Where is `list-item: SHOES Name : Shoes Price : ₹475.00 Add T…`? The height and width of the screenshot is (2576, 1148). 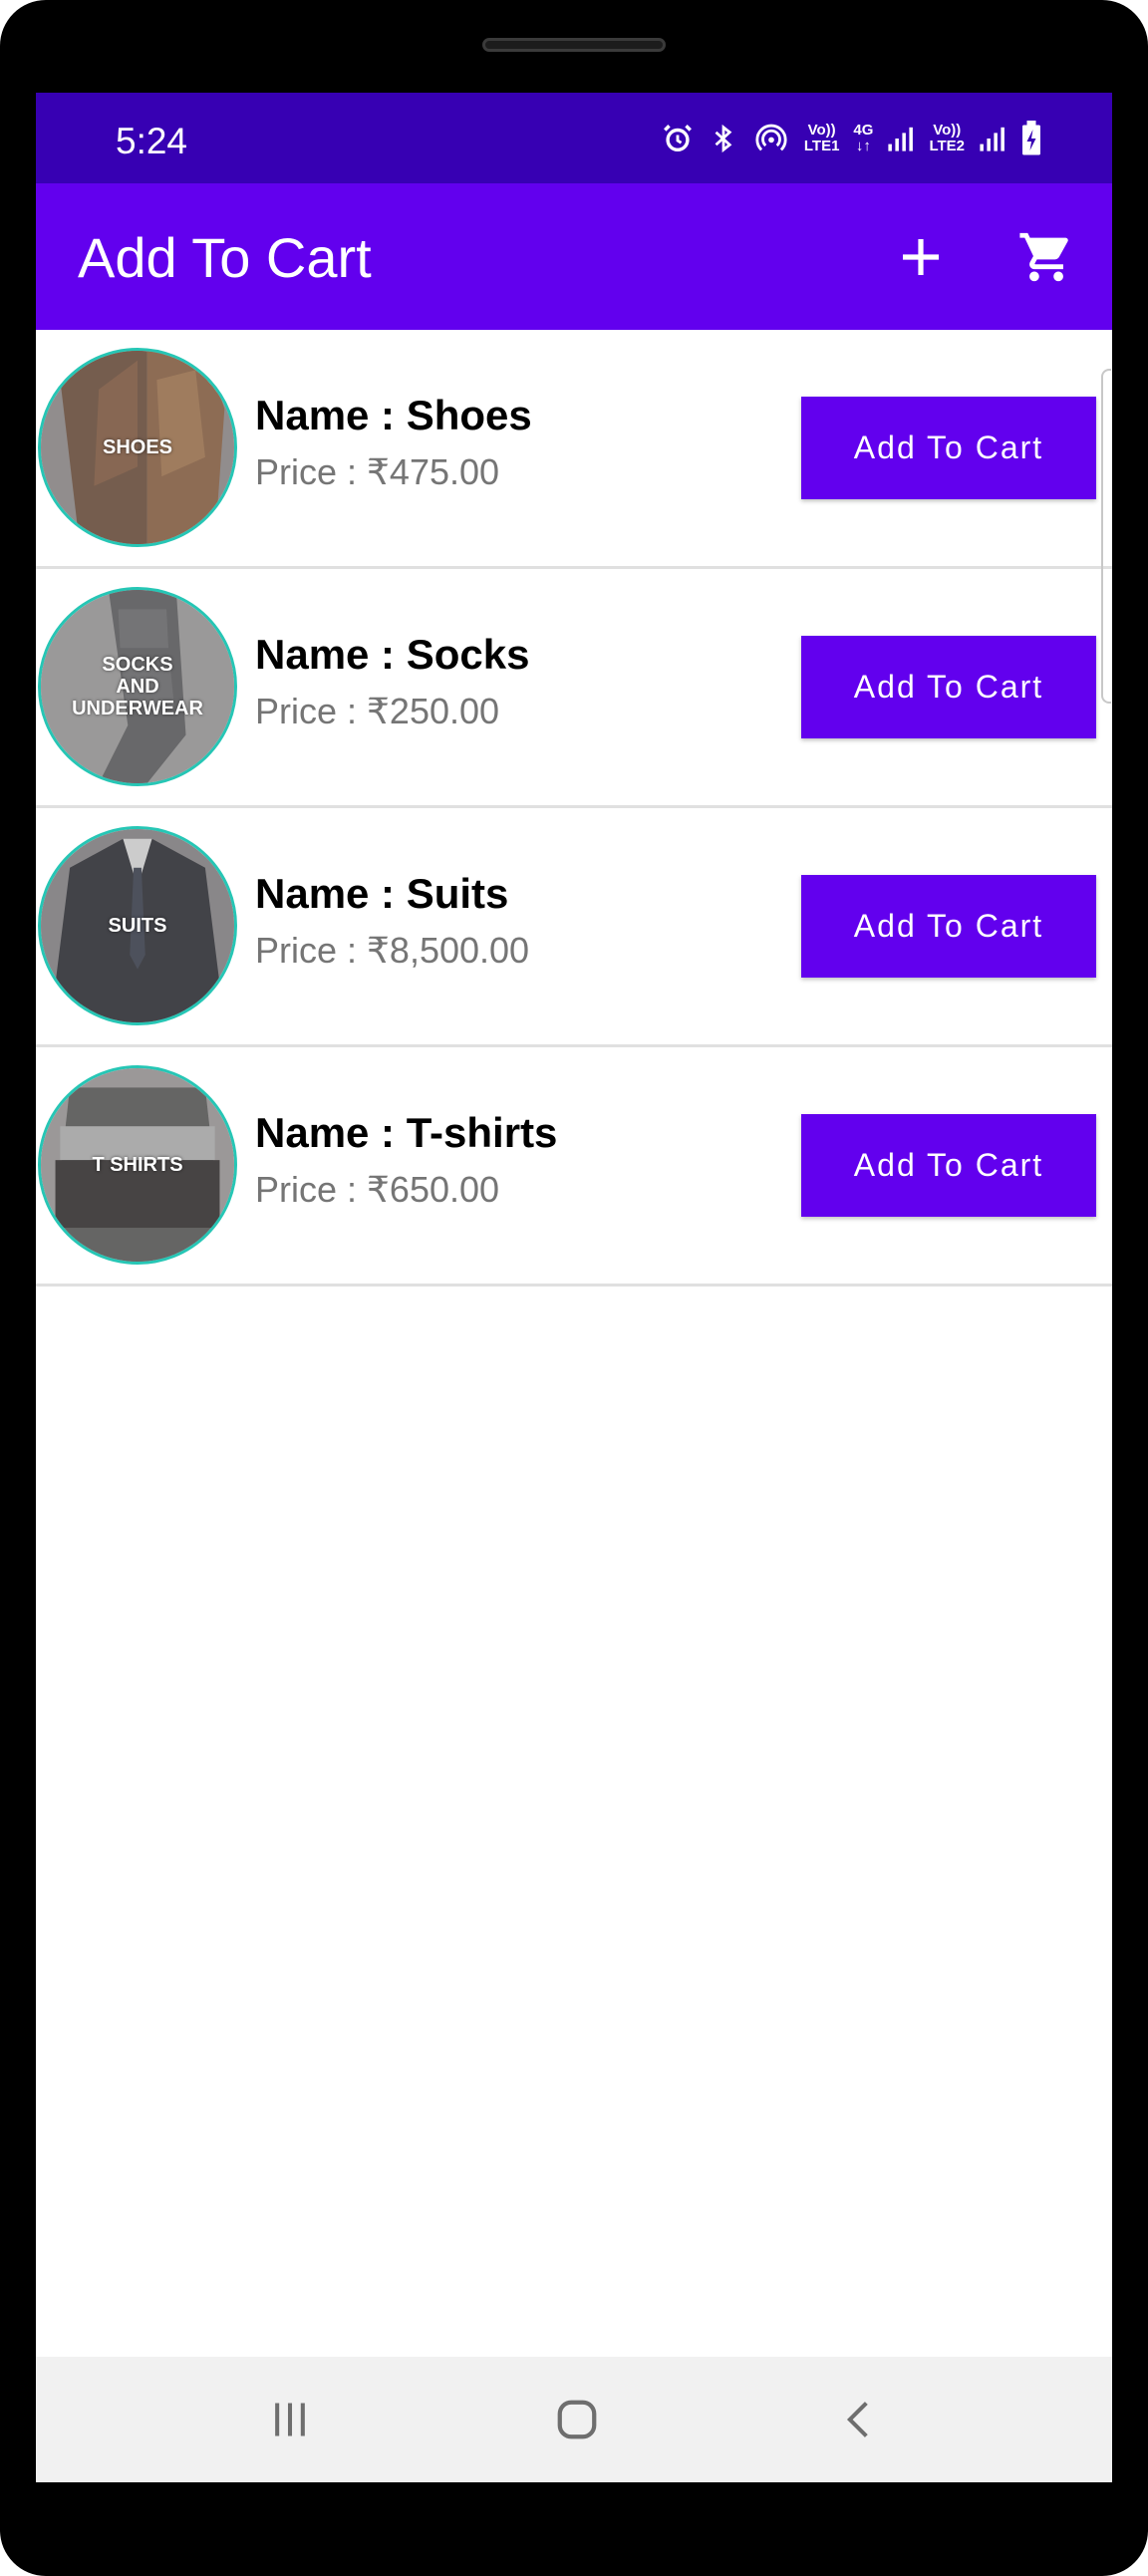
list-item: SHOES Name : Shoes Price : ₹475.00 Add T… is located at coordinates (574, 449).